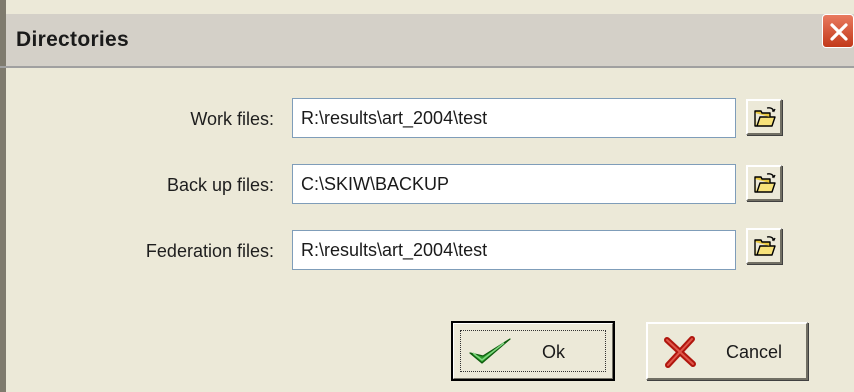  I want to click on frame-divider, so click(427, 67).